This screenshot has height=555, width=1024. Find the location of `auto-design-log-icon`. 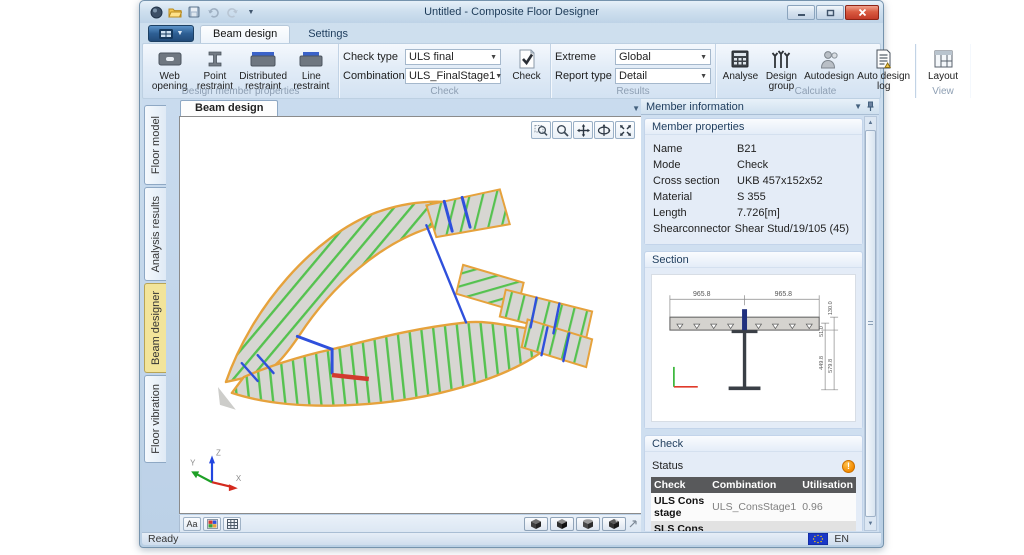

auto-design-log-icon is located at coordinates (883, 59).